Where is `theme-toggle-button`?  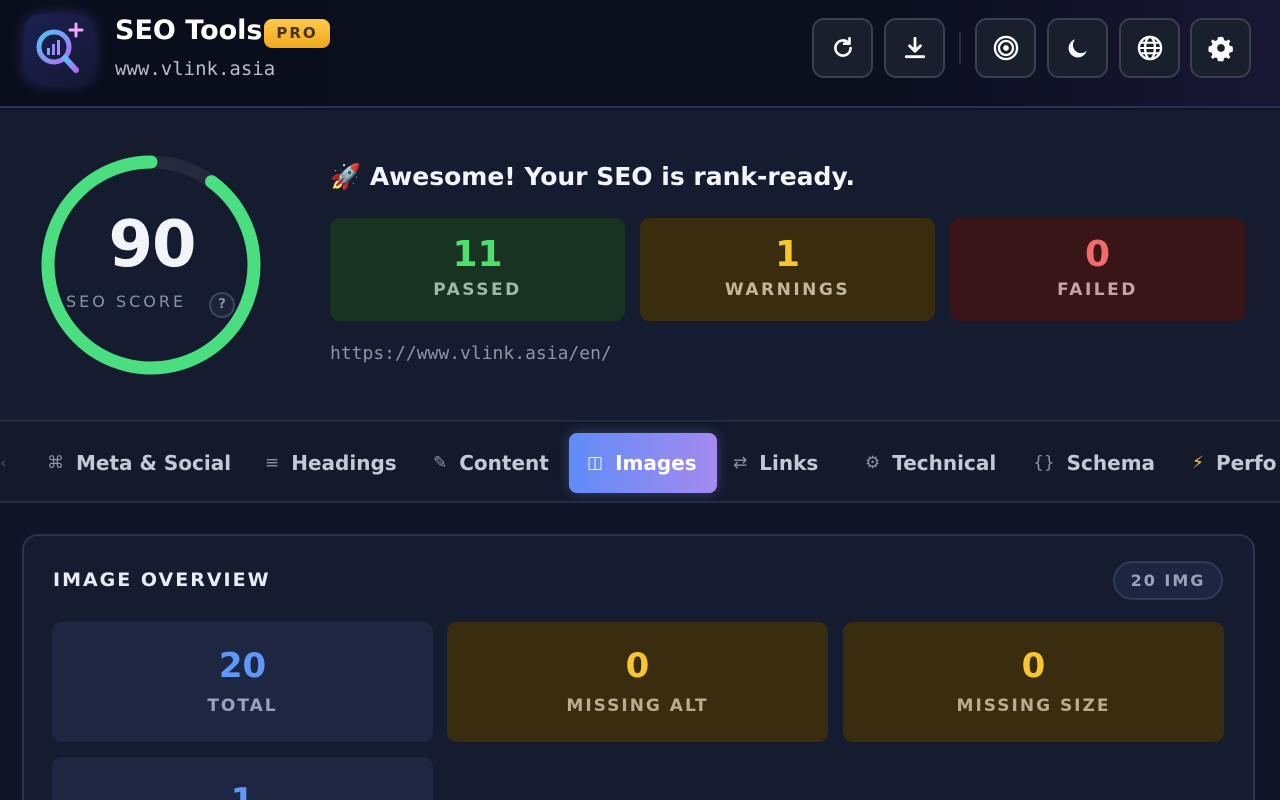
theme-toggle-button is located at coordinates (1077, 48).